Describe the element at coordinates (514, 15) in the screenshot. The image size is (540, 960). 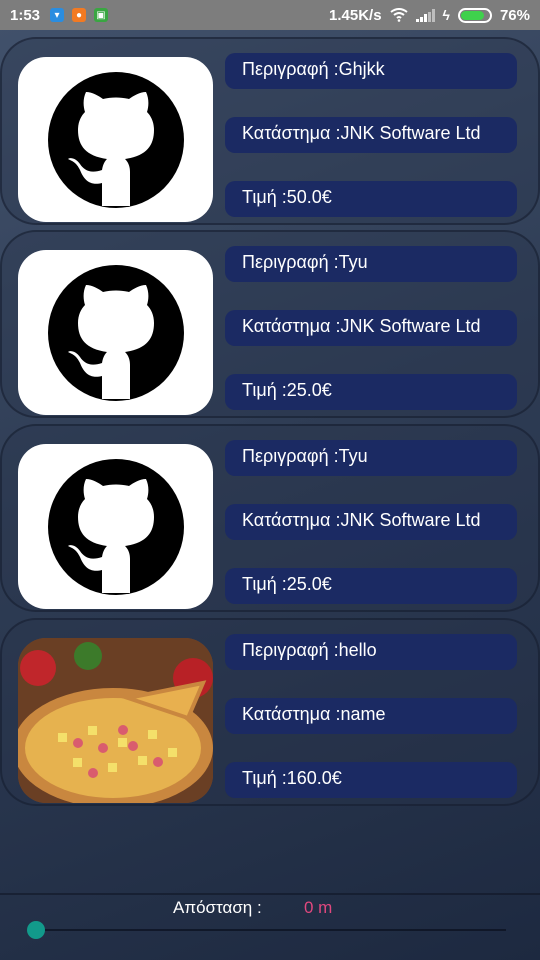
I see `battery-percent: 76%` at that location.